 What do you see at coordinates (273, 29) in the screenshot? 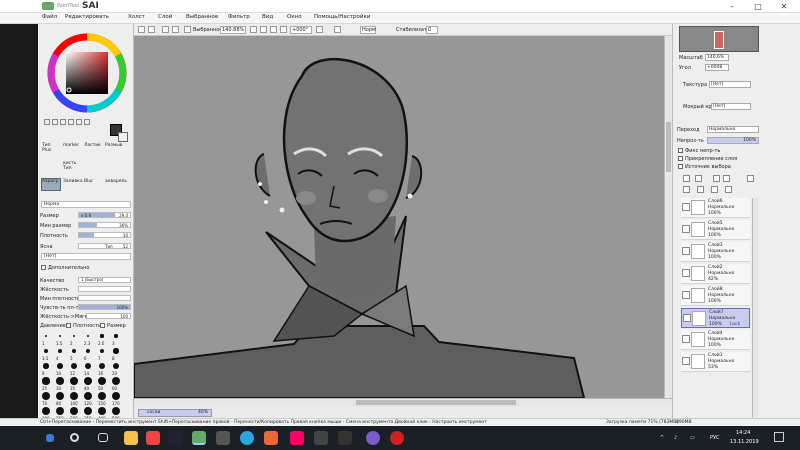
I see `zoom-reset-icon` at bounding box center [273, 29].